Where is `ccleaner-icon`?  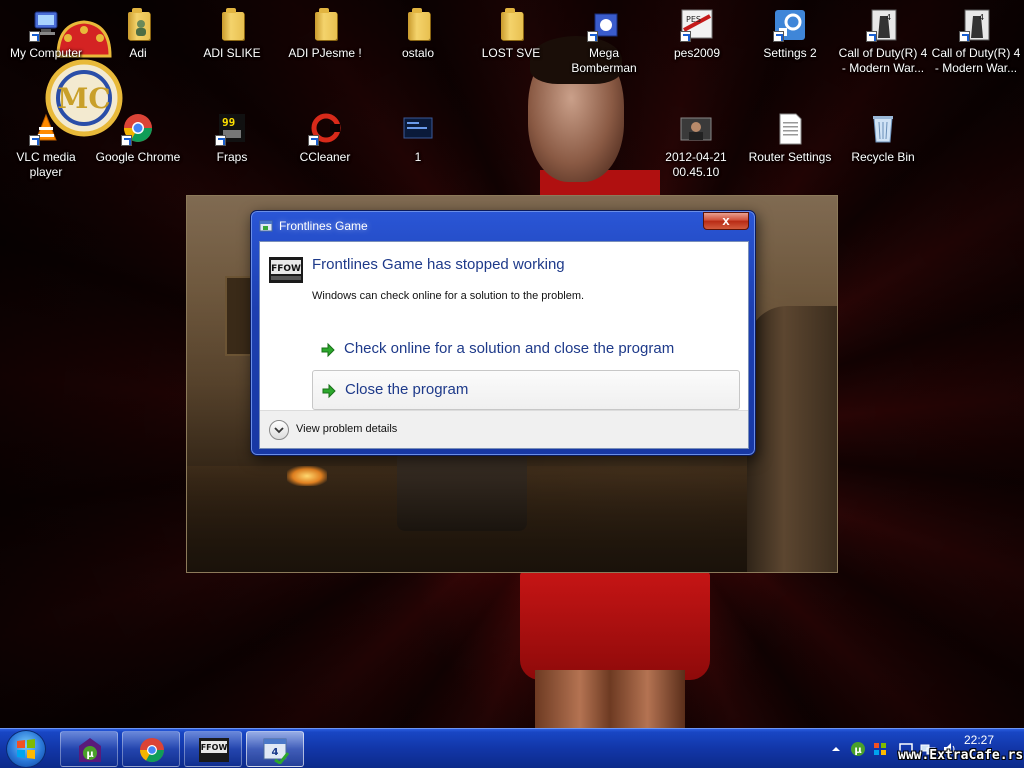
ccleaner-icon is located at coordinates (325, 129).